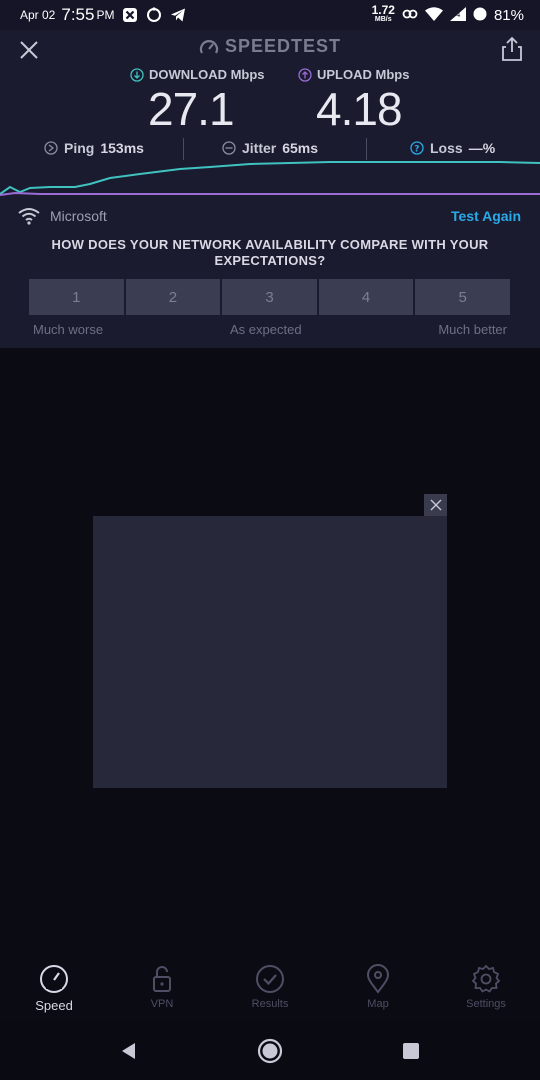 This screenshot has width=540, height=1080. Describe the element at coordinates (78, 14) in the screenshot. I see `status-time: 7:55` at that location.